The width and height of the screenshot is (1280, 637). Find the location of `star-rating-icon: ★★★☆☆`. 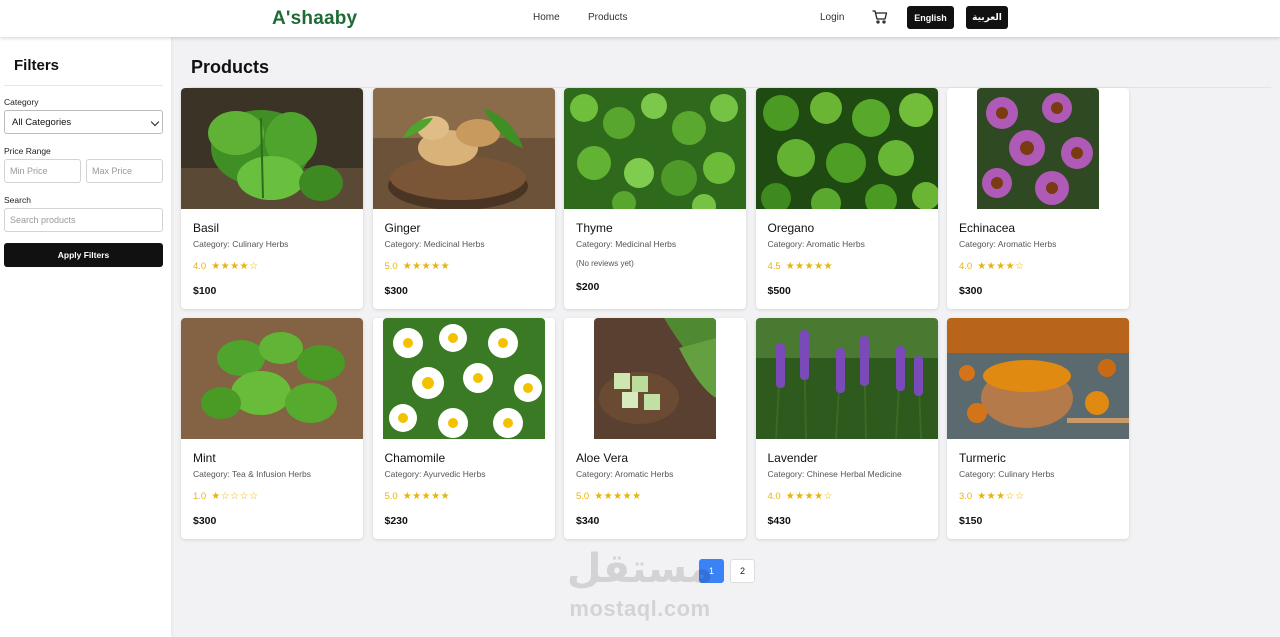

star-rating-icon: ★★★☆☆ is located at coordinates (1001, 496).